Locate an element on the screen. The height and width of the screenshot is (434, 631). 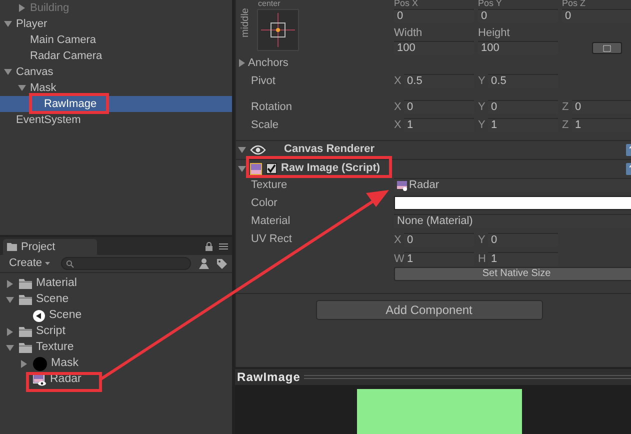
blueprint-button is located at coordinates (607, 48).